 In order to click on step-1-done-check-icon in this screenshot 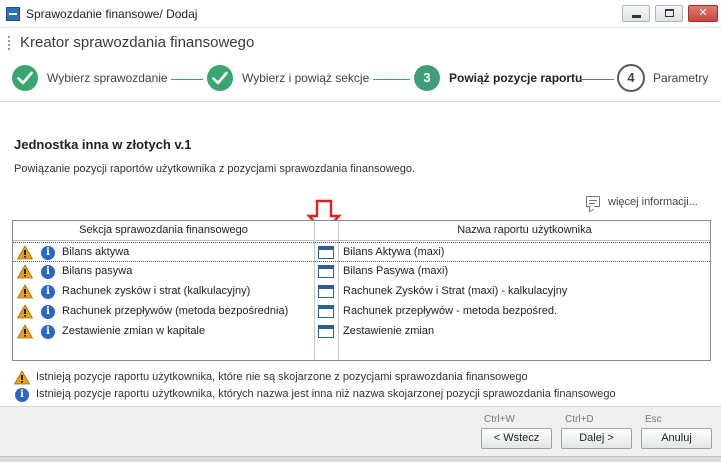, I will do `click(25, 78)`.